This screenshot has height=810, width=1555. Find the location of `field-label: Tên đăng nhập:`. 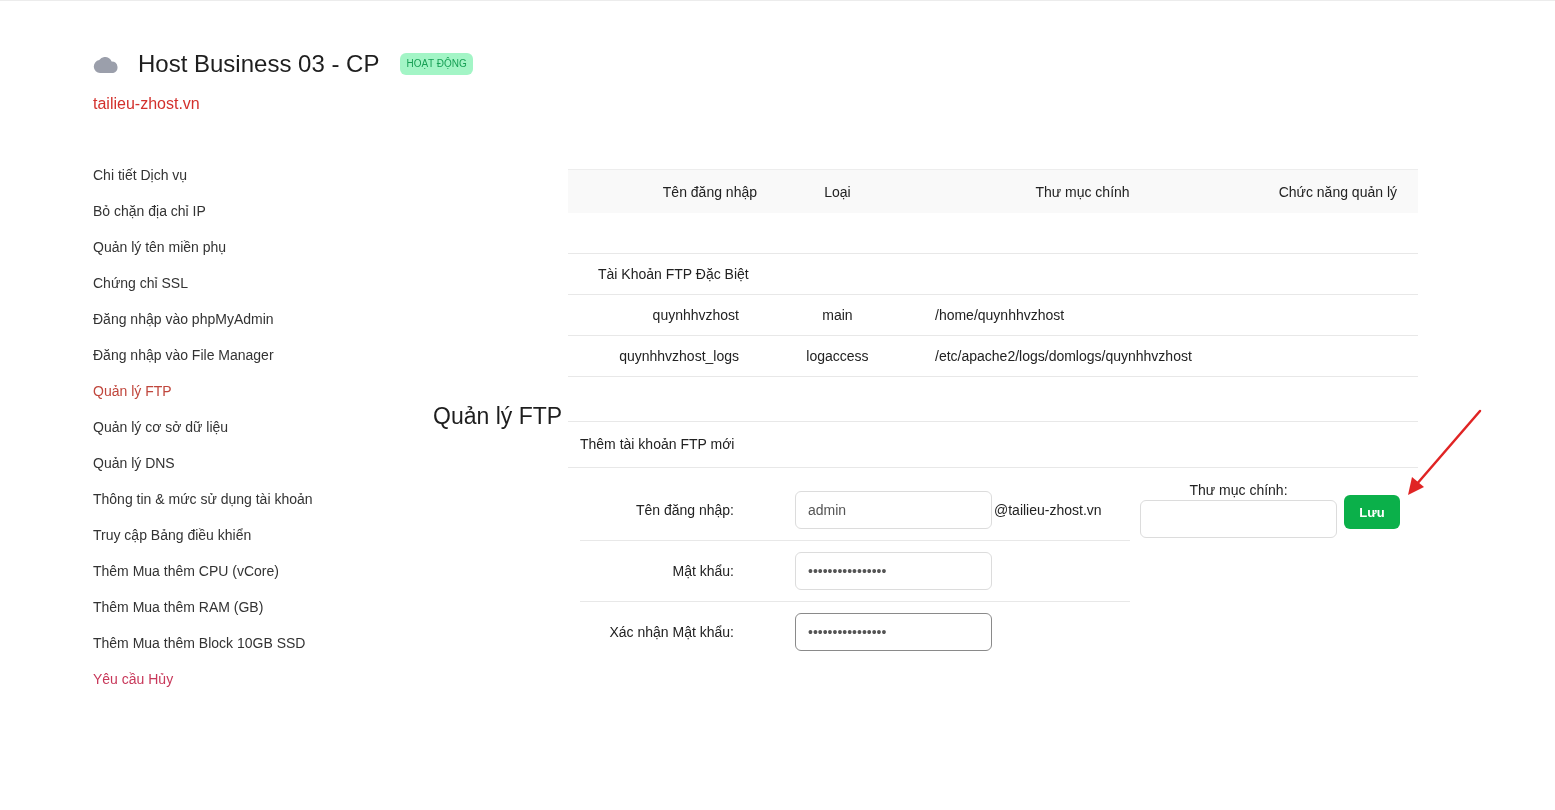

field-label: Tên đăng nhập: is located at coordinates (684, 510).